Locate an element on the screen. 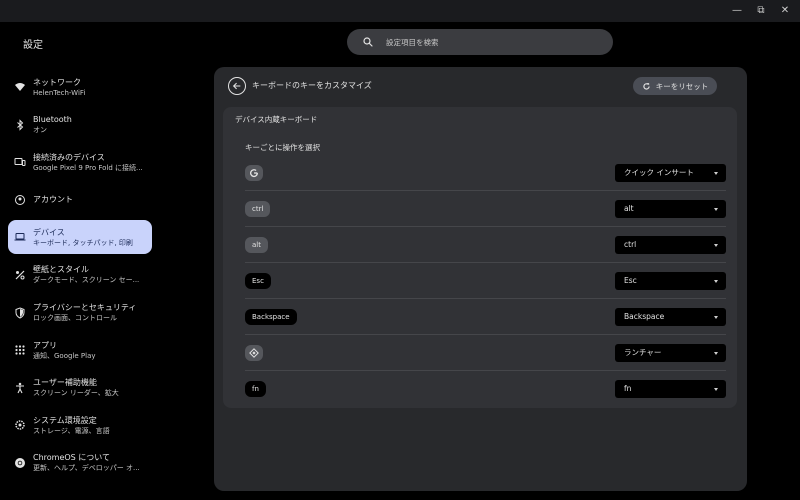 This screenshot has height=500, width=800. sidebar-item-title: アプリ is located at coordinates (45, 345).